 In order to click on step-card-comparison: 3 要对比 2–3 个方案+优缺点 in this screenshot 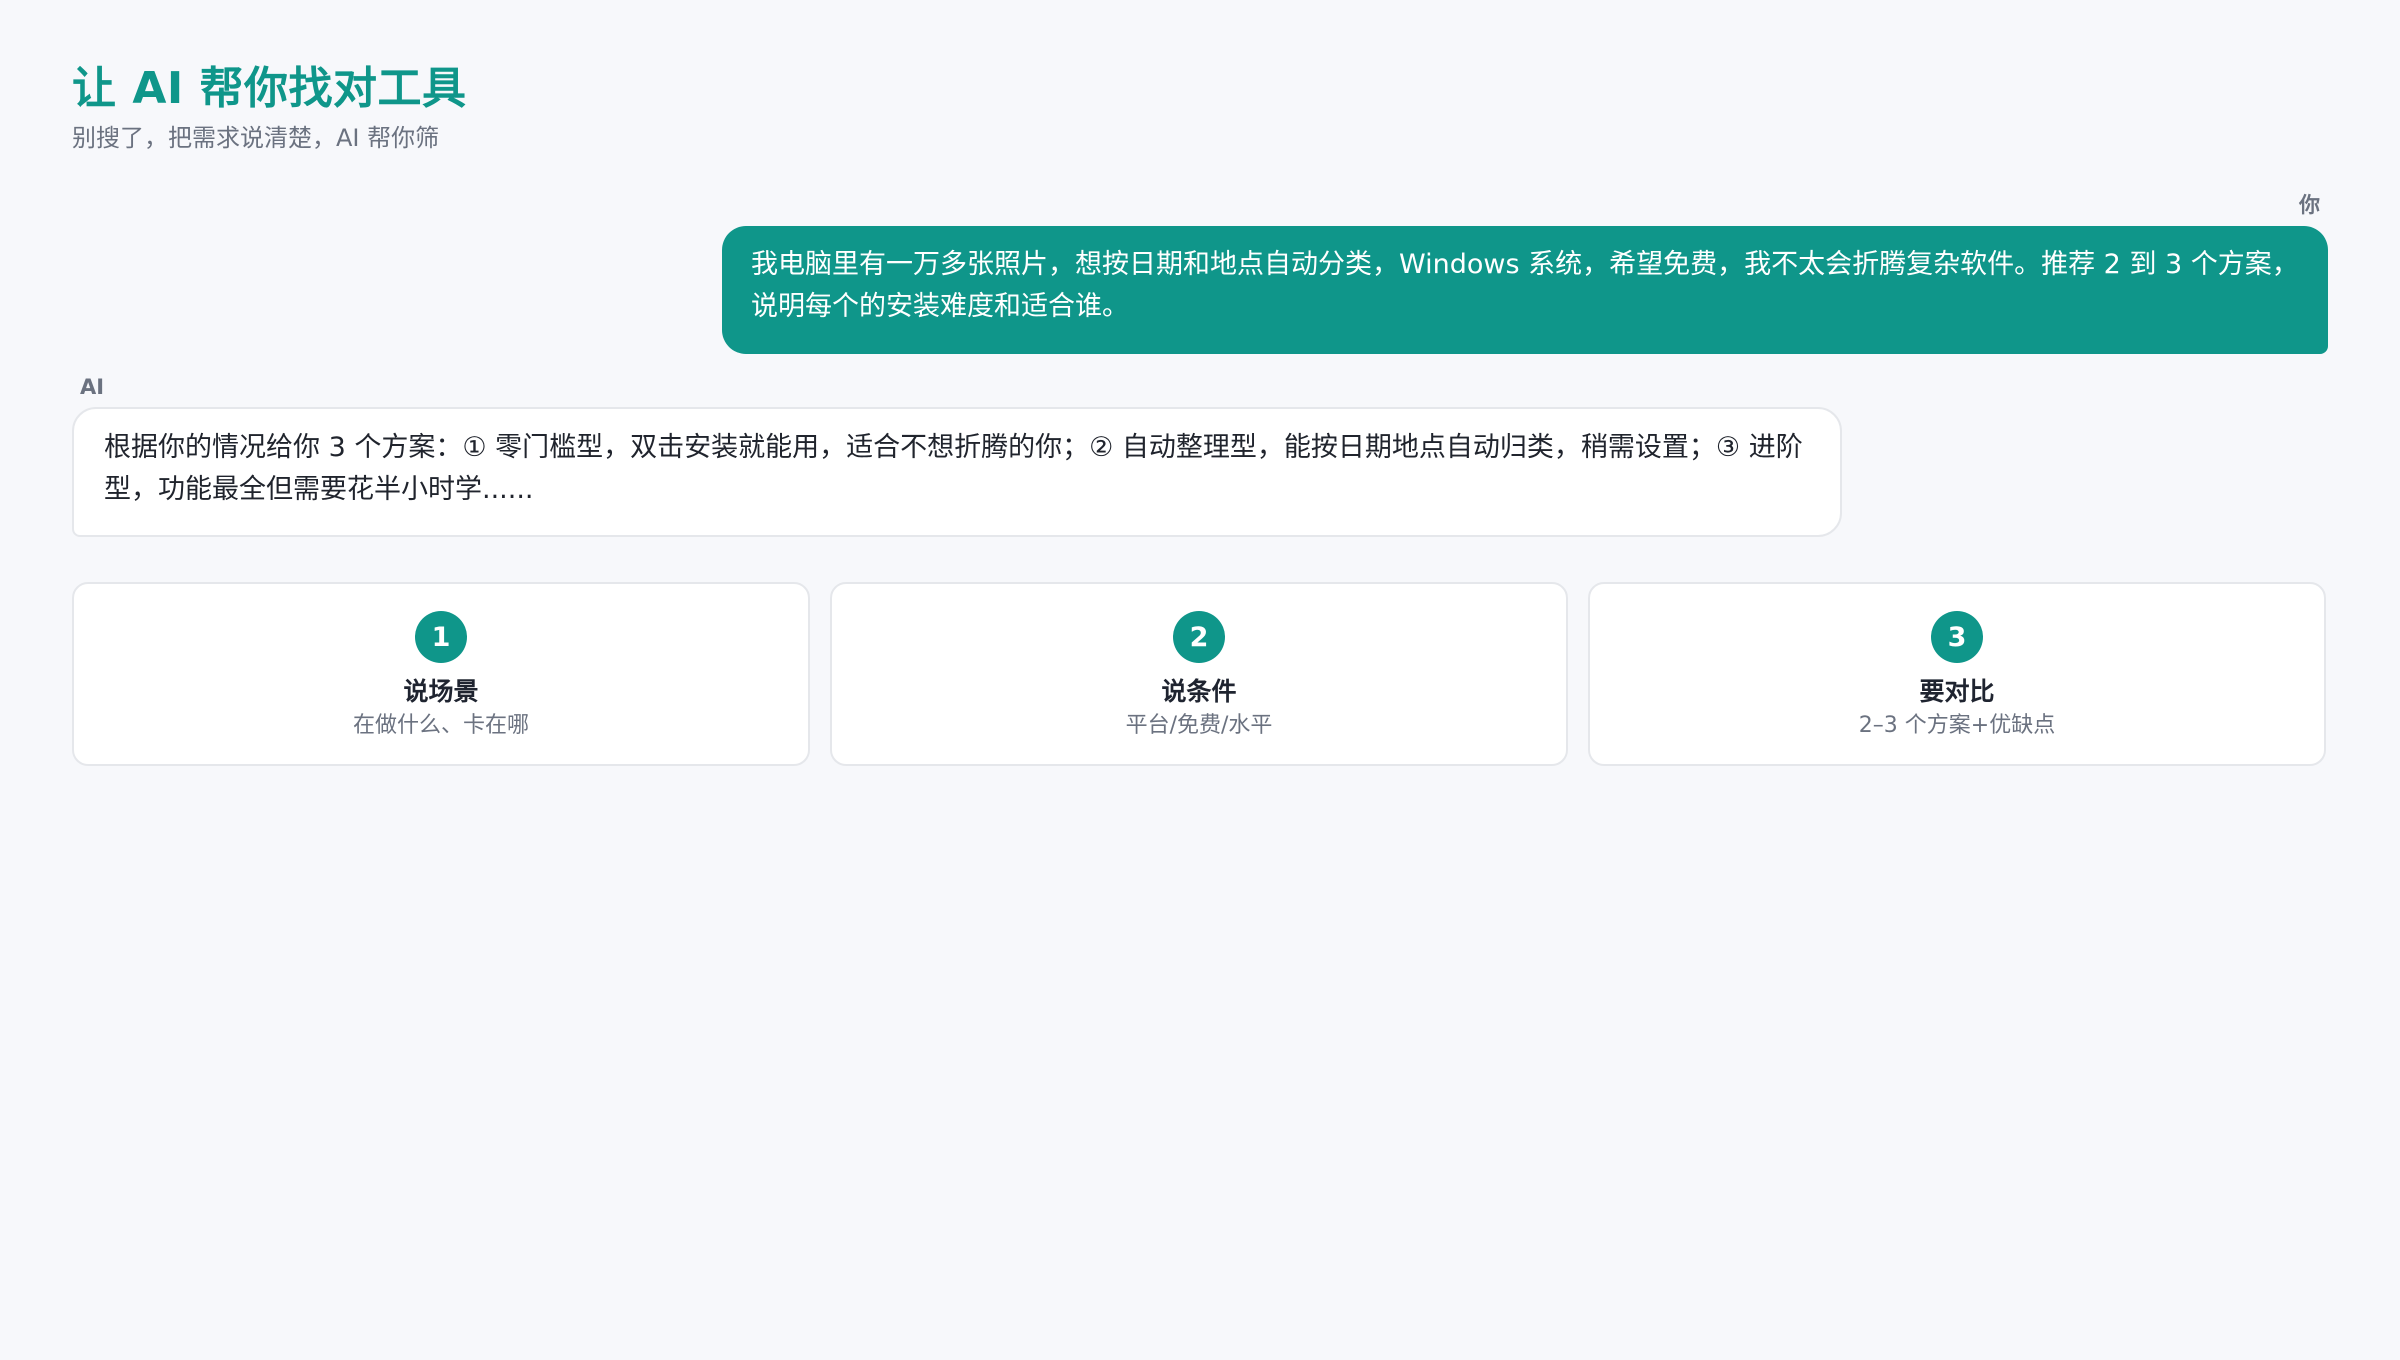, I will do `click(1957, 674)`.